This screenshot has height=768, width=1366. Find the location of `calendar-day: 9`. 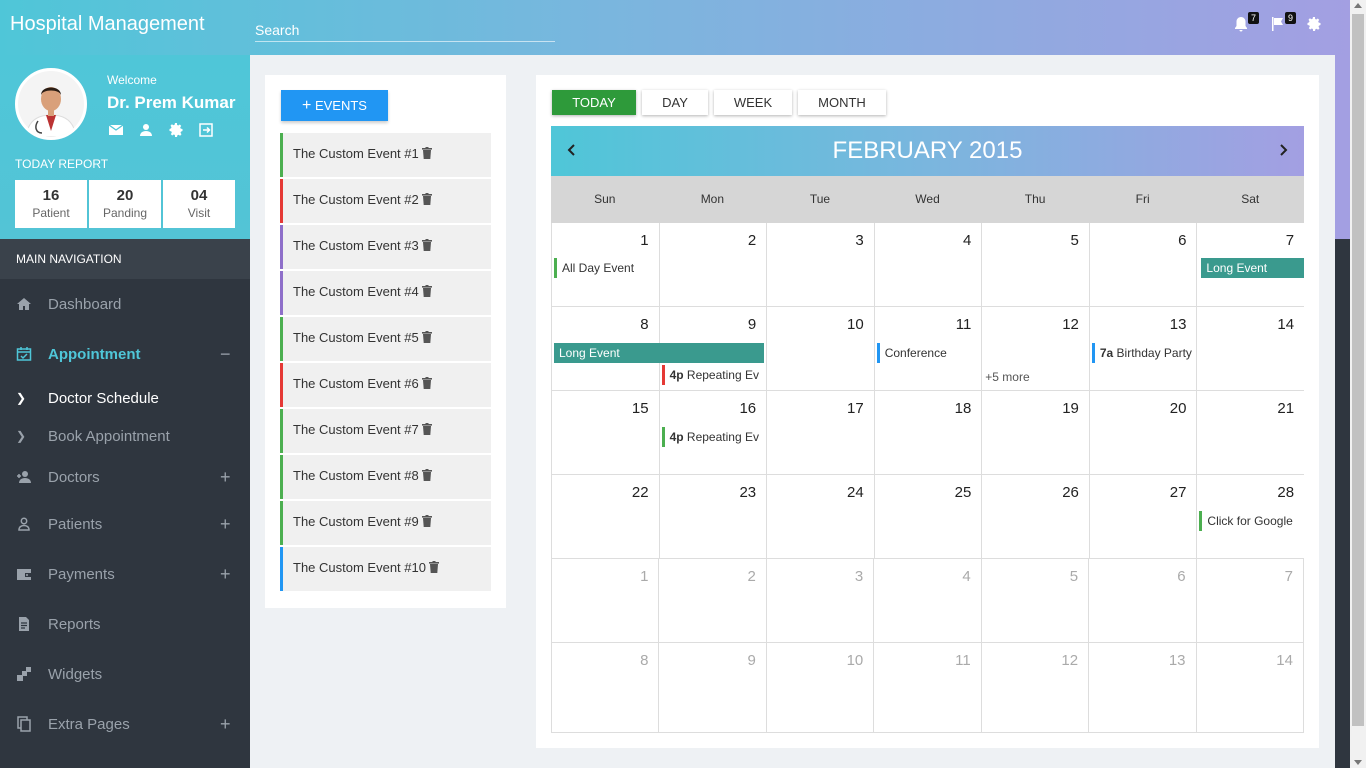

calendar-day: 9 is located at coordinates (711, 687).